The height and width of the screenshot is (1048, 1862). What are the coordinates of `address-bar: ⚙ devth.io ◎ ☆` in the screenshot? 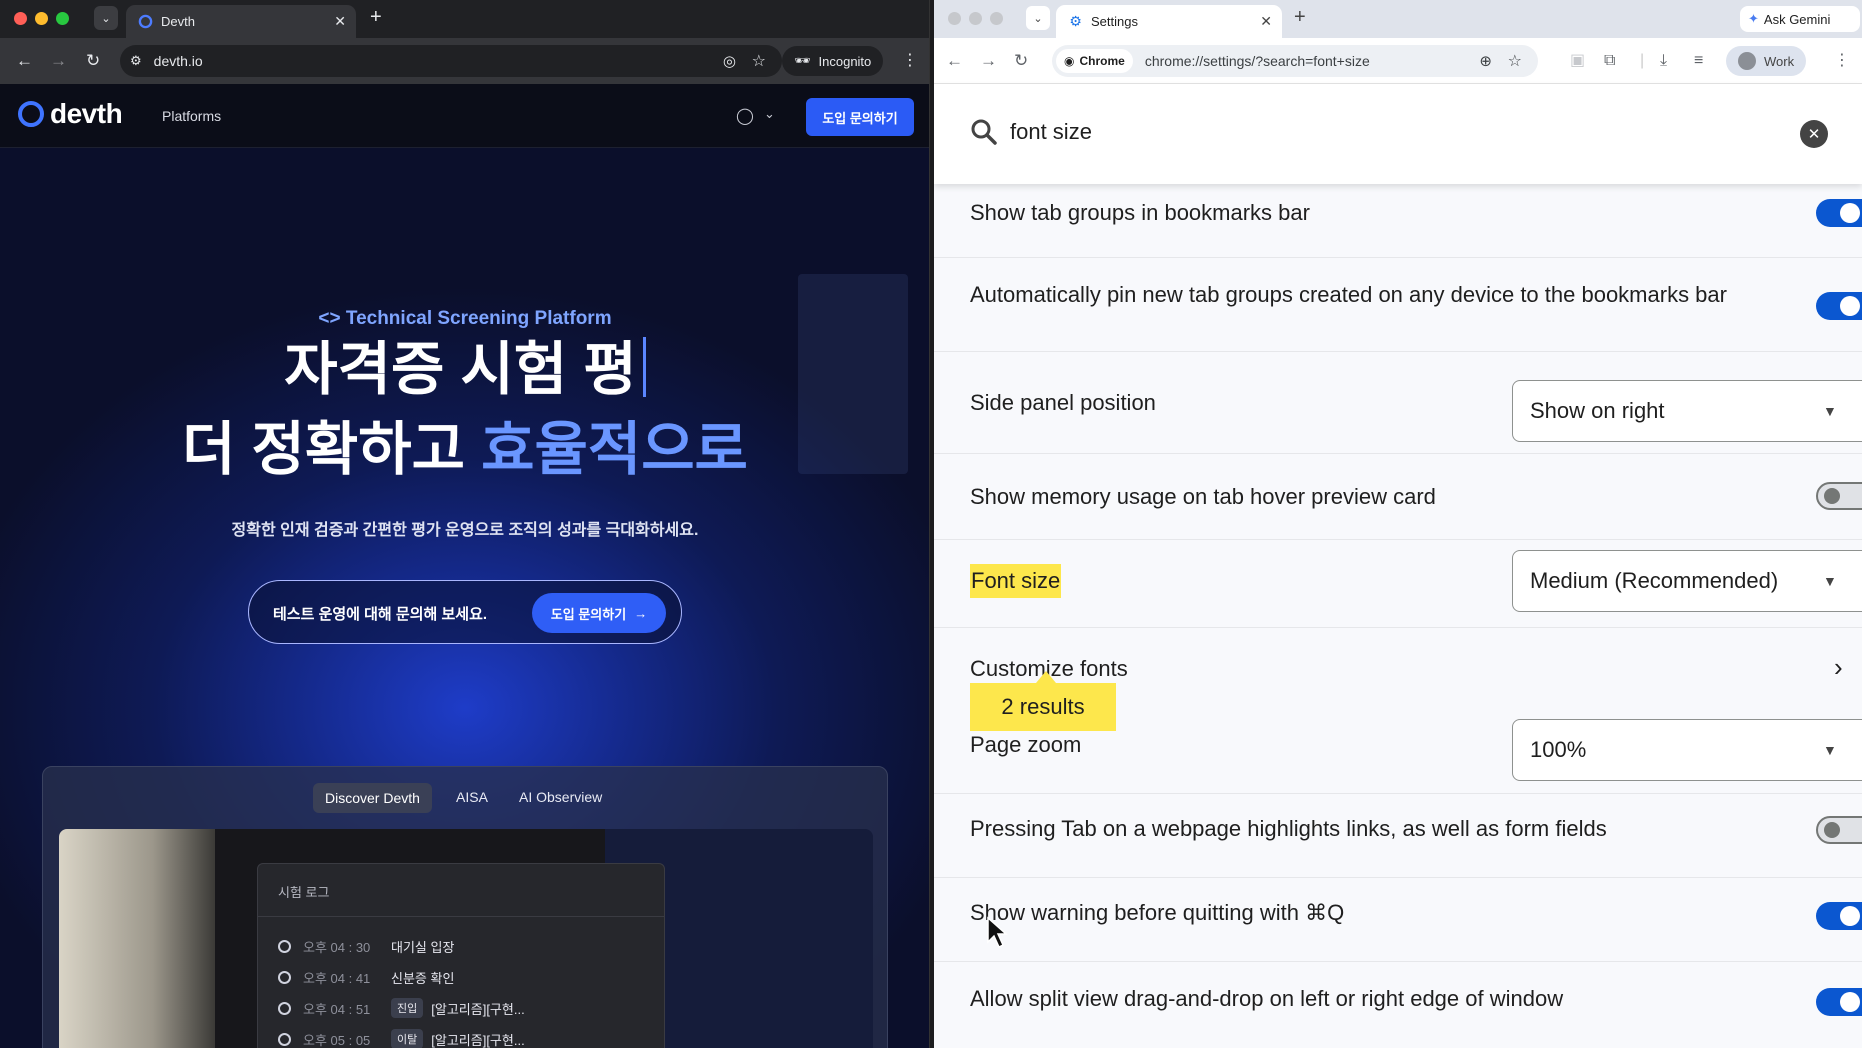 It's located at (451, 61).